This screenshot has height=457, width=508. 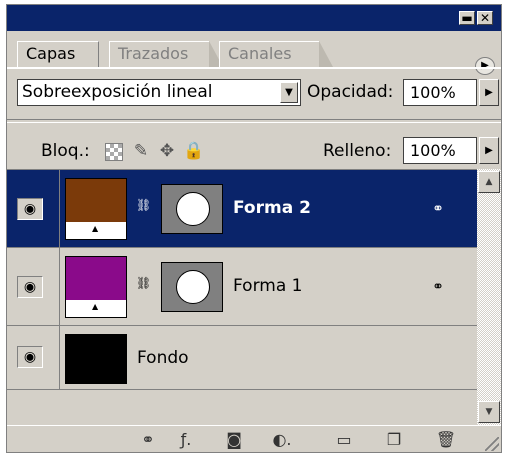 I want to click on layer-style-icon: ƒ., so click(x=186, y=440).